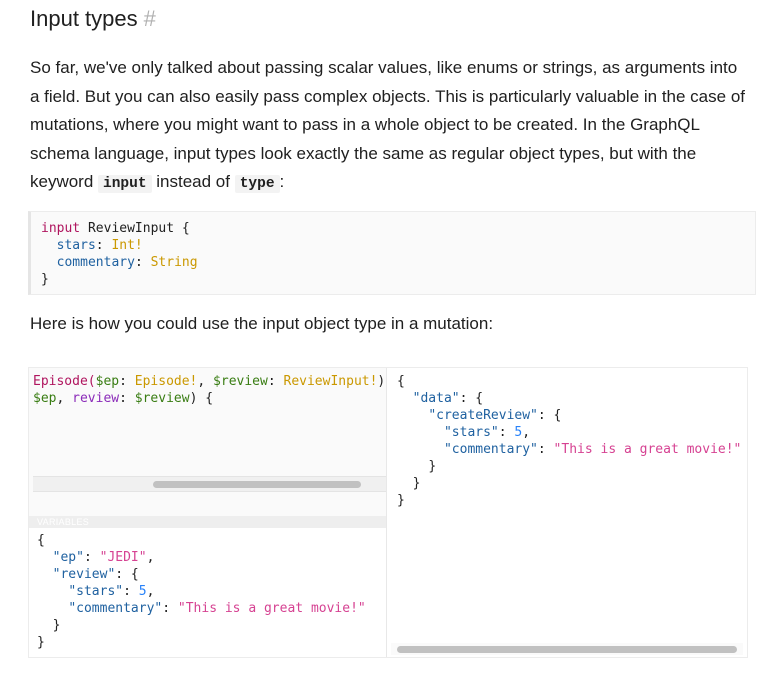 The image size is (776, 677). I want to click on json-key: "ep", so click(68, 557).